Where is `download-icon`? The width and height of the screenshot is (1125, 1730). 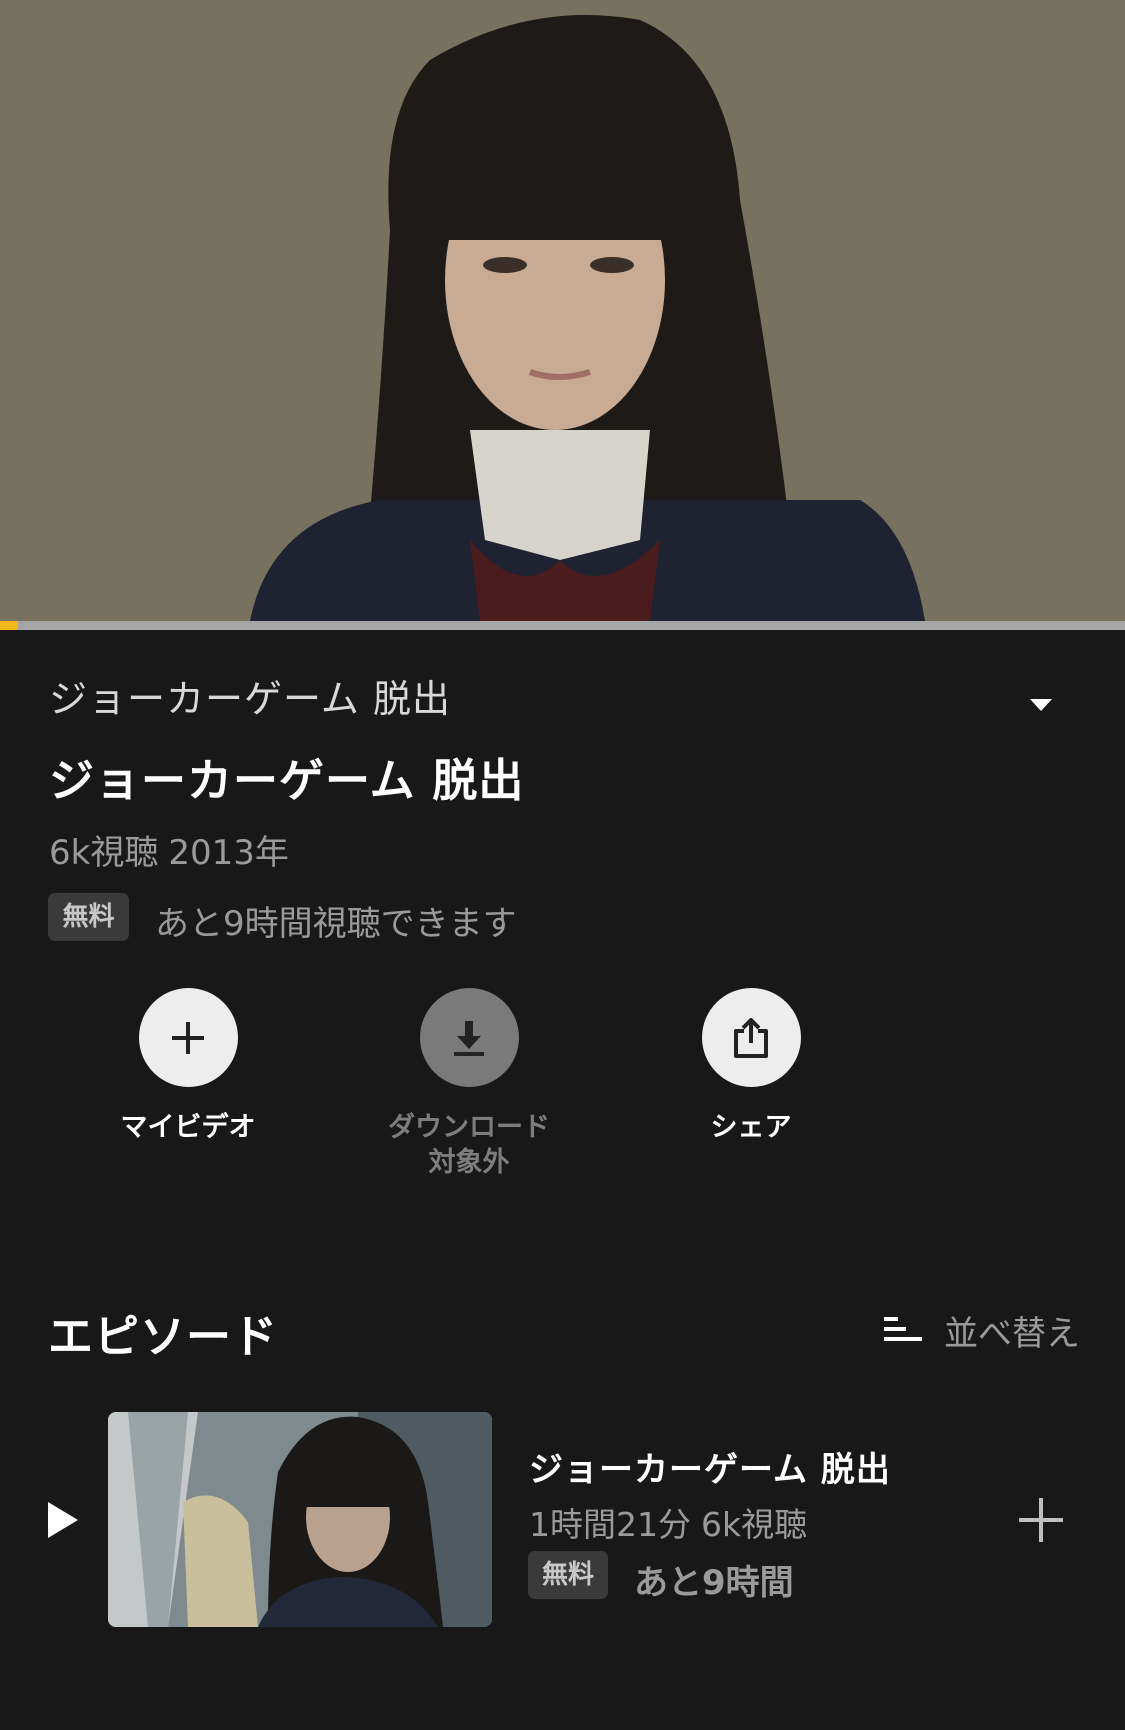
download-icon is located at coordinates (469, 1038).